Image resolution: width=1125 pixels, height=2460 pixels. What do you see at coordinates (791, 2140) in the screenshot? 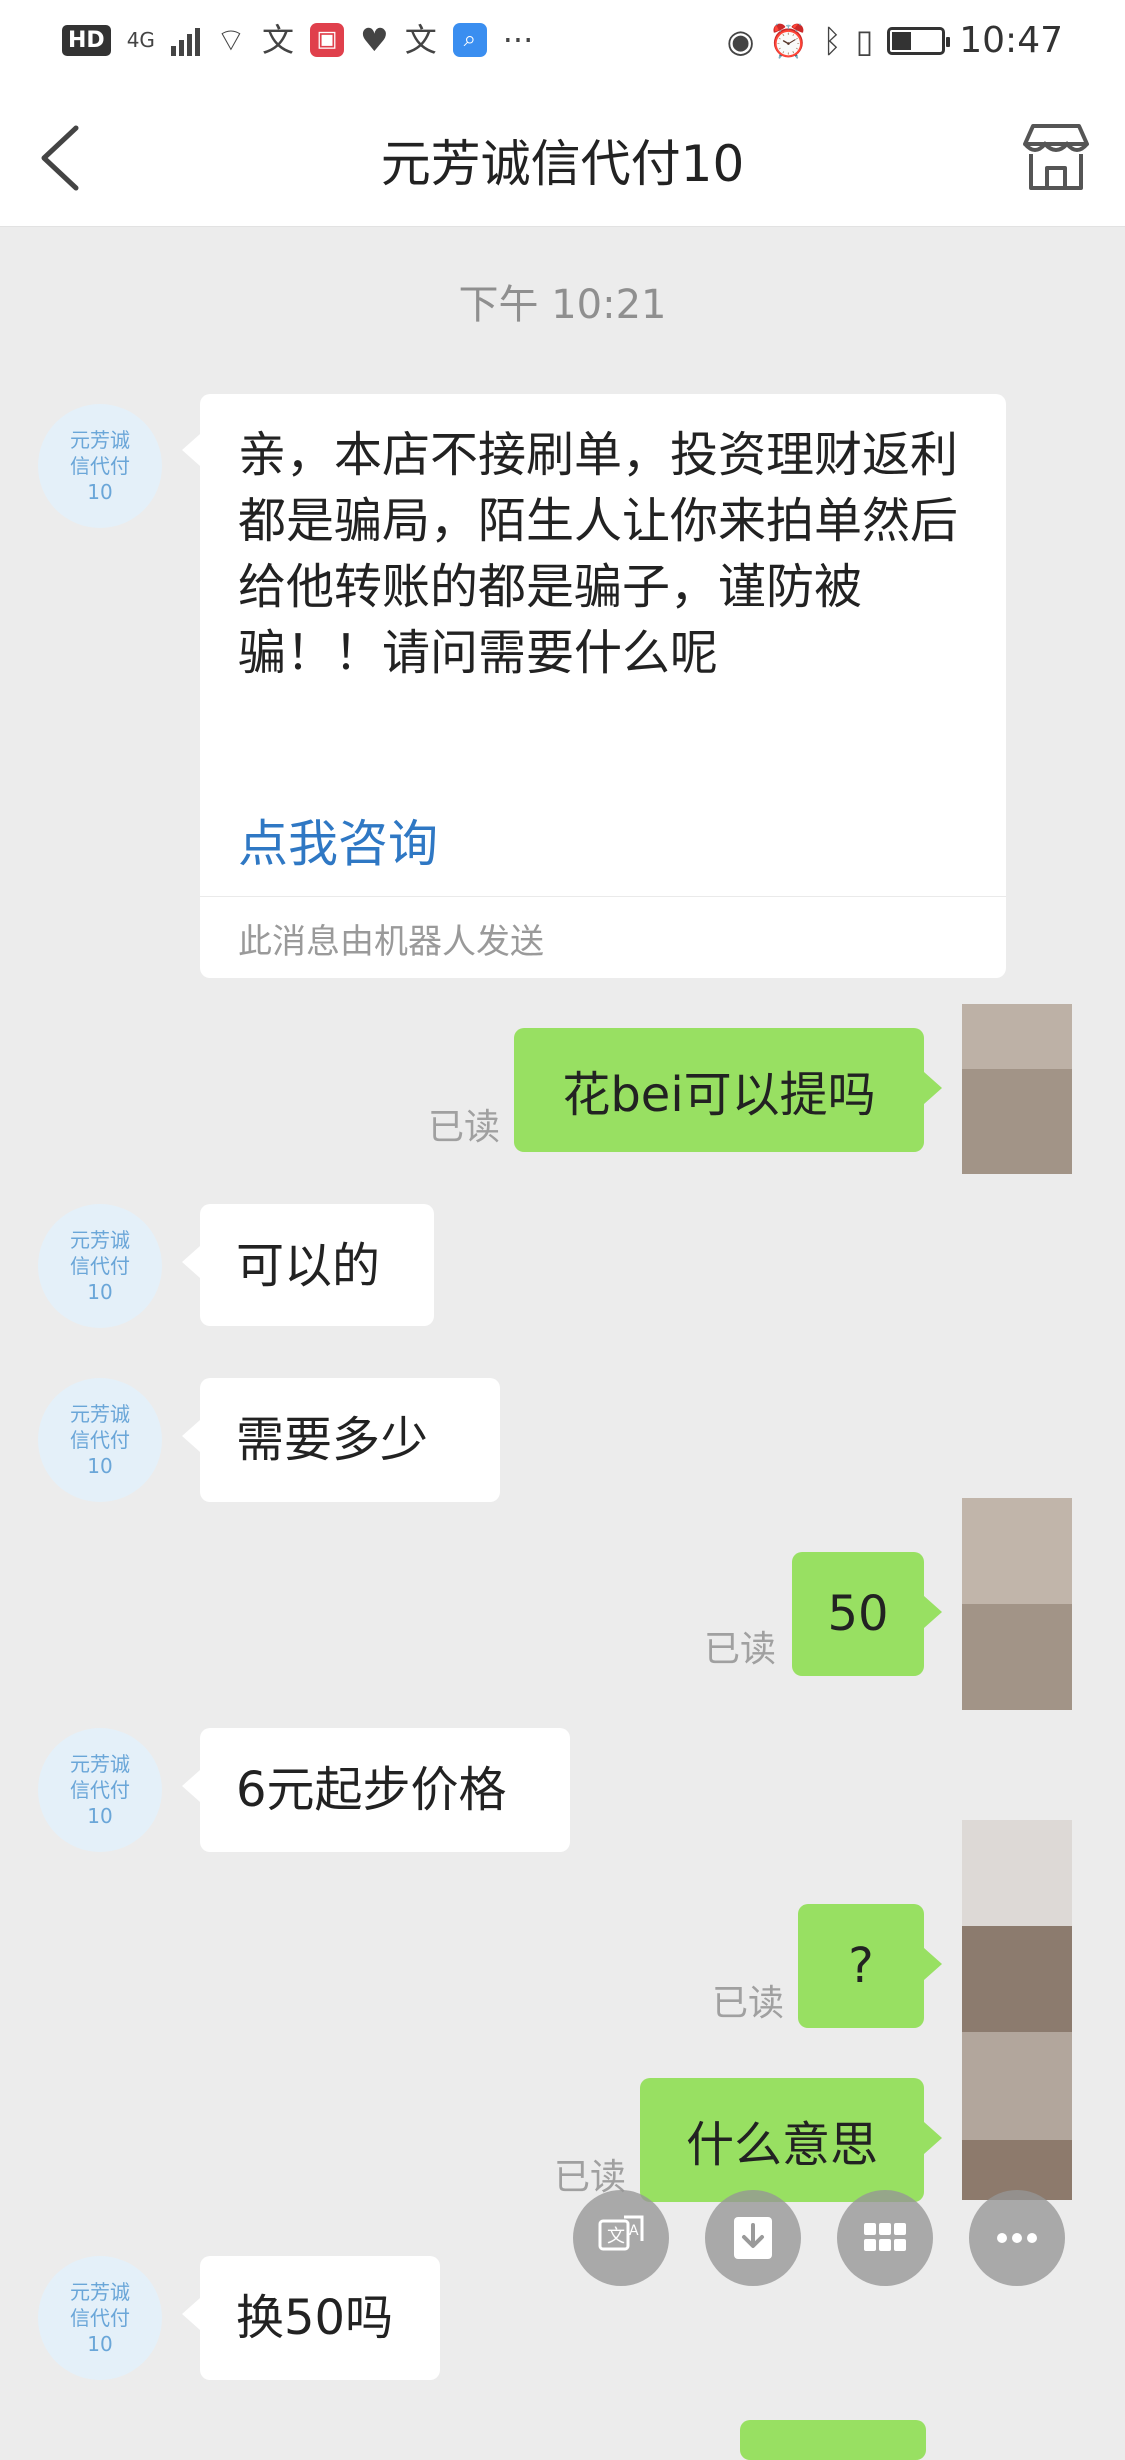
I see `outgoing-message: 什么意思` at bounding box center [791, 2140].